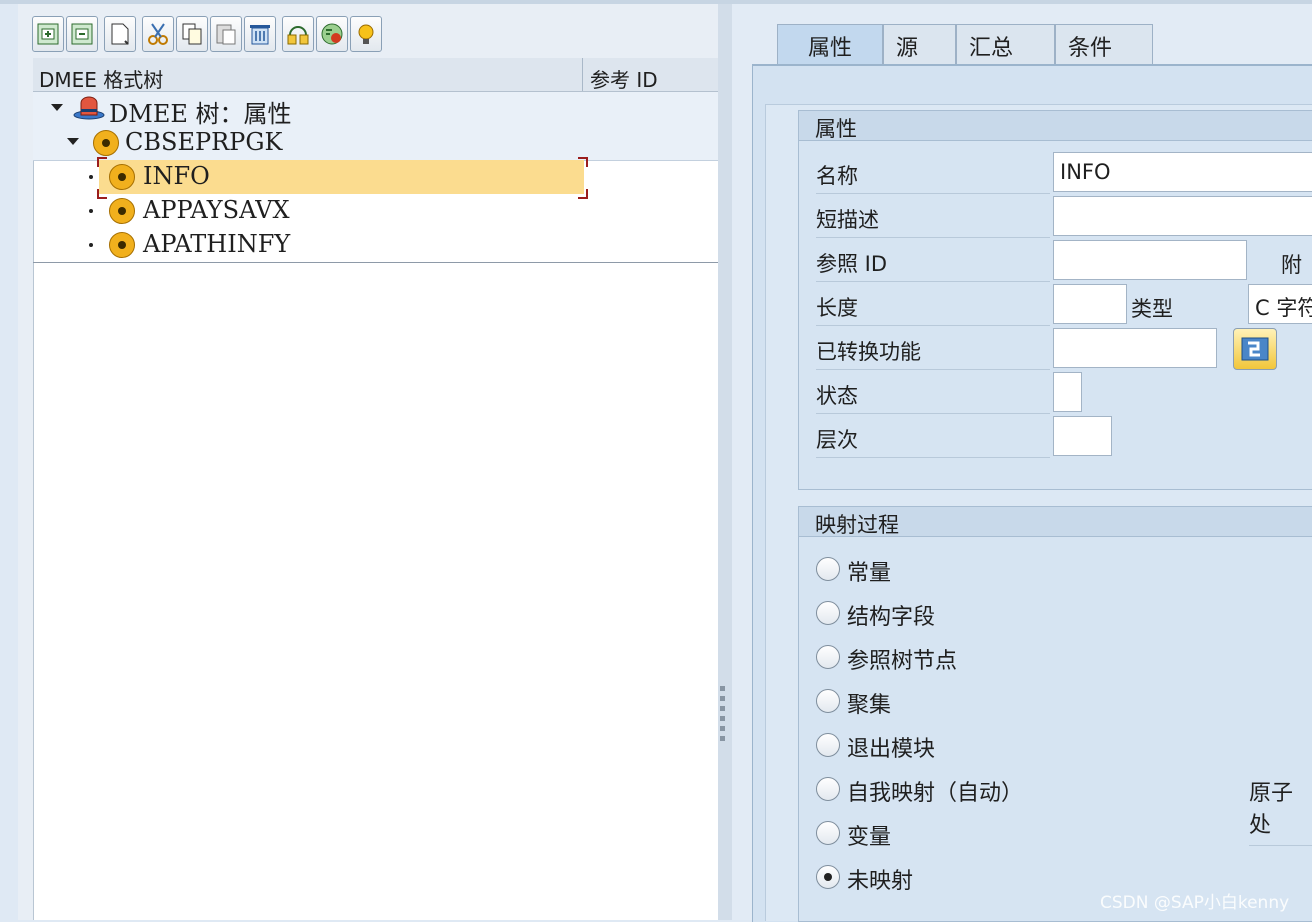 This screenshot has width=1312, height=922. Describe the element at coordinates (120, 34) in the screenshot. I see `new-document-icon` at that location.